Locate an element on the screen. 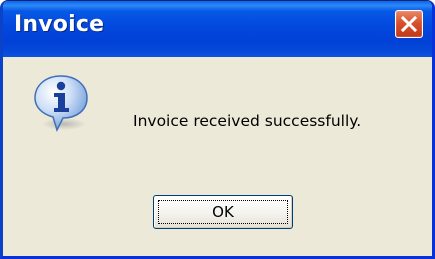 This screenshot has height=259, width=435. dialog-title: Invoice is located at coordinates (59, 24).